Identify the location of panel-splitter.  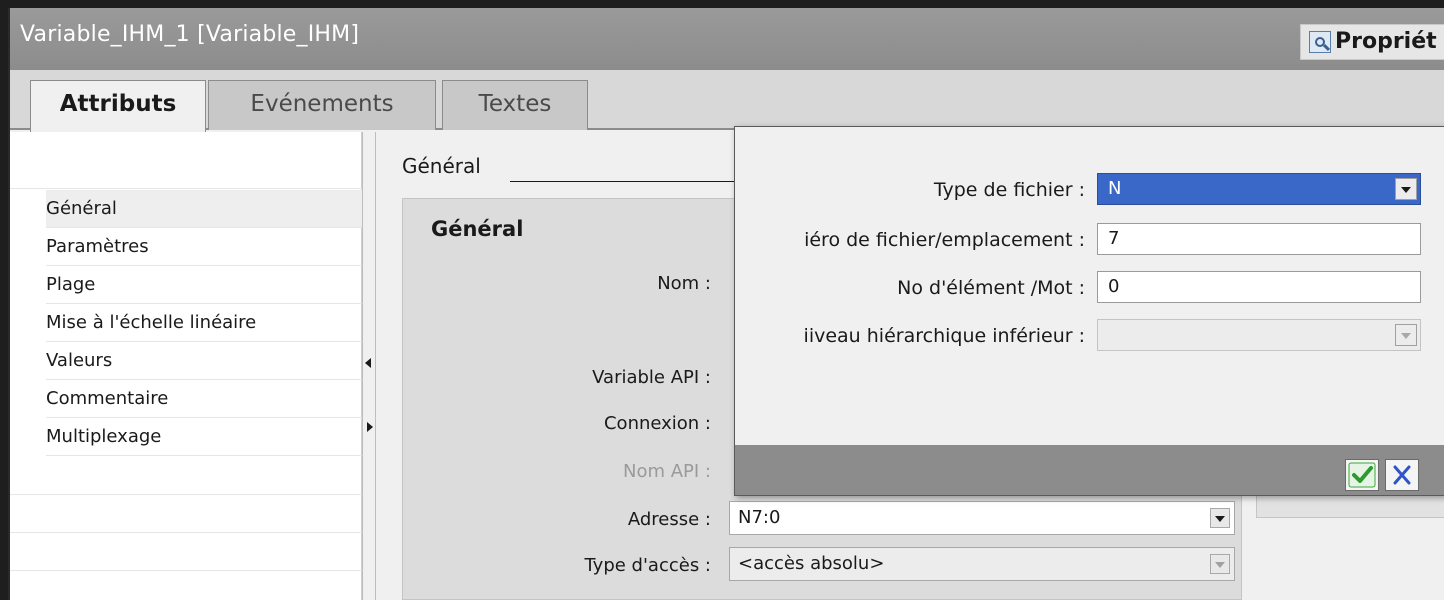
(369, 366).